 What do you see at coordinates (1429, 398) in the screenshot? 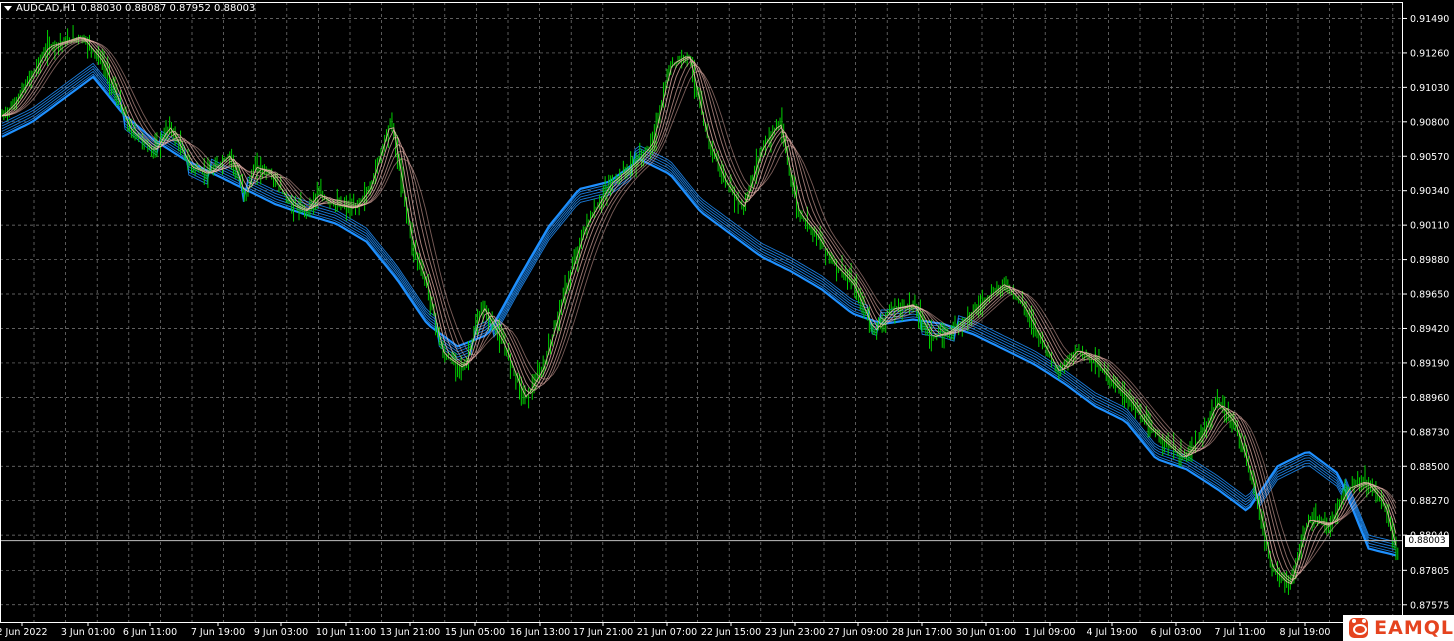
I see `price-tick-label: 0.88960` at bounding box center [1429, 398].